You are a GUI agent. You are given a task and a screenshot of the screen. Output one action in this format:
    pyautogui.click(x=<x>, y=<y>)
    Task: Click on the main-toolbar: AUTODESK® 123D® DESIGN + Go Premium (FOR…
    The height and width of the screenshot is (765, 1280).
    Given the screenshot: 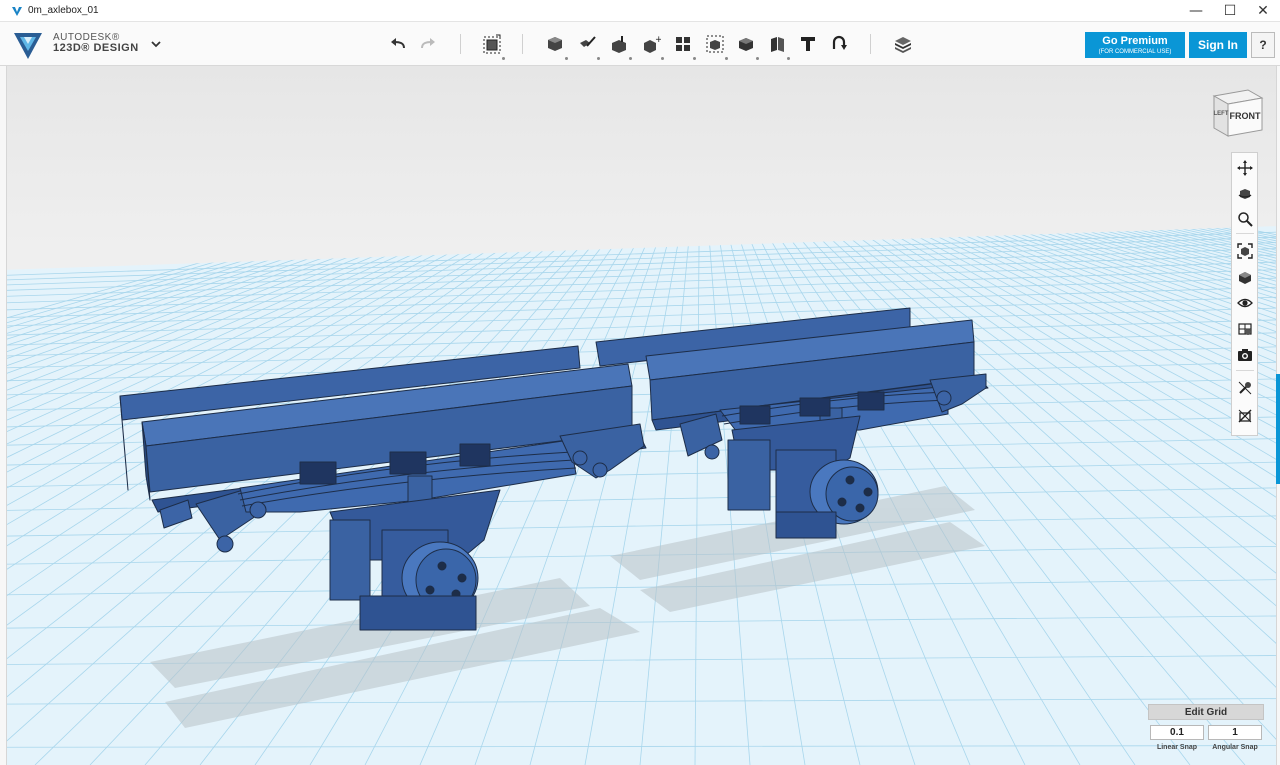 What is the action you would take?
    pyautogui.click(x=640, y=44)
    